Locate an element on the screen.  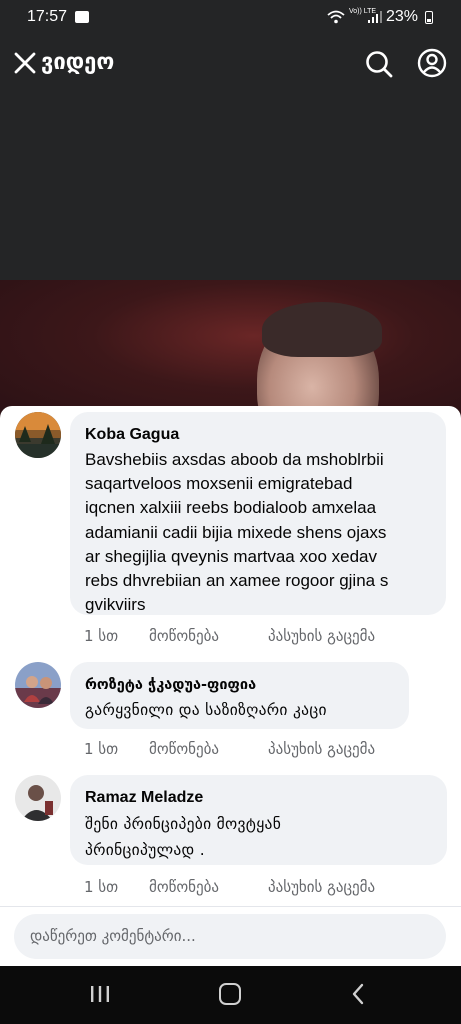
close-icon is located at coordinates (25, 63).